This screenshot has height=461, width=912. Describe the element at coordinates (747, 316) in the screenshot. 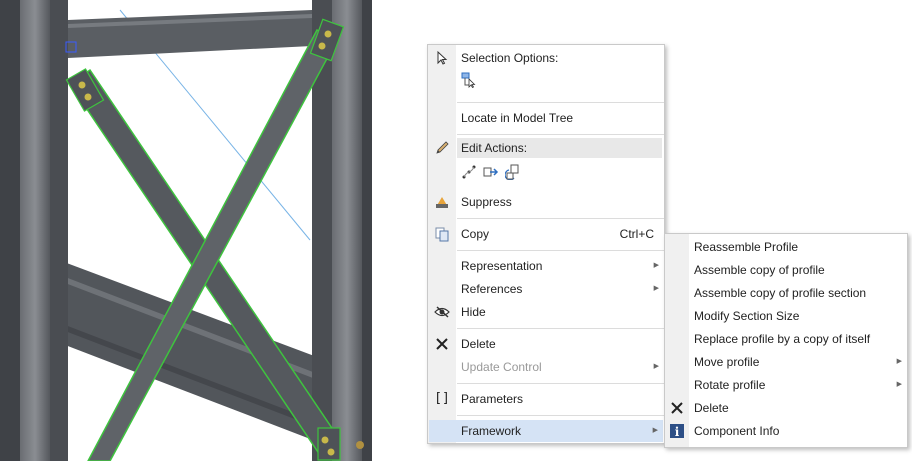

I see `modify-section-size-label: Modify Section Size` at that location.